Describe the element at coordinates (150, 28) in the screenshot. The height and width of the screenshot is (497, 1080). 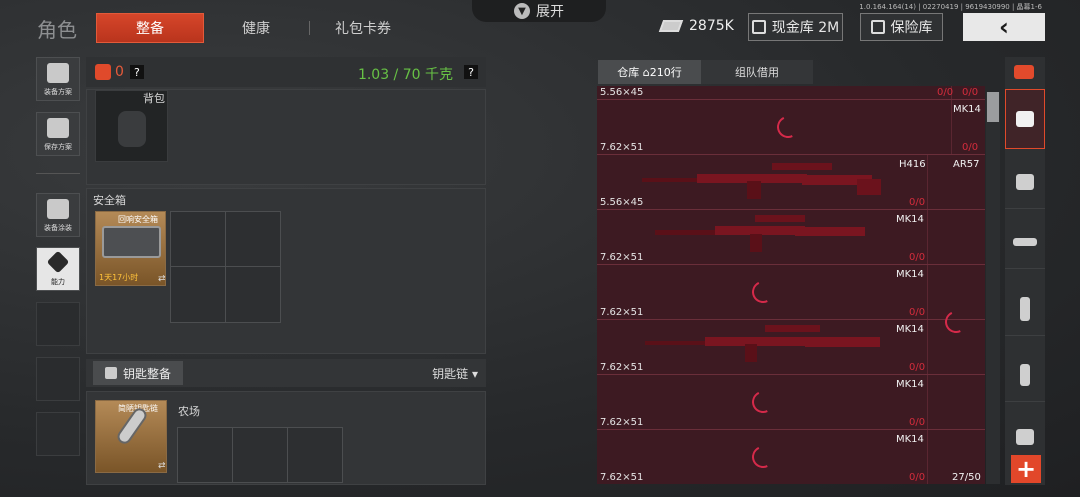
I see `tab-loadout: 整备` at that location.